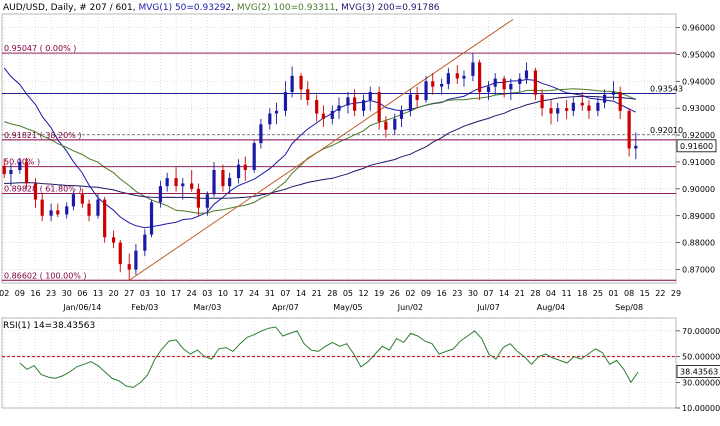  Describe the element at coordinates (145, 293) in the screenshot. I see `date-tick-label: 03` at that location.